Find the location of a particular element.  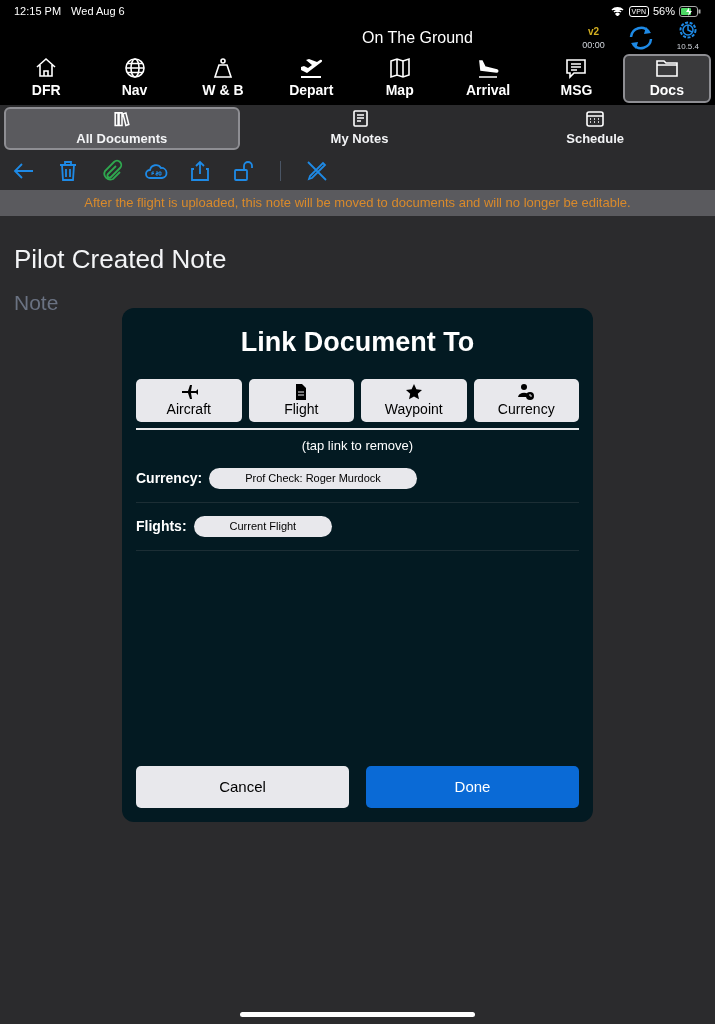

share-icon is located at coordinates (200, 171).